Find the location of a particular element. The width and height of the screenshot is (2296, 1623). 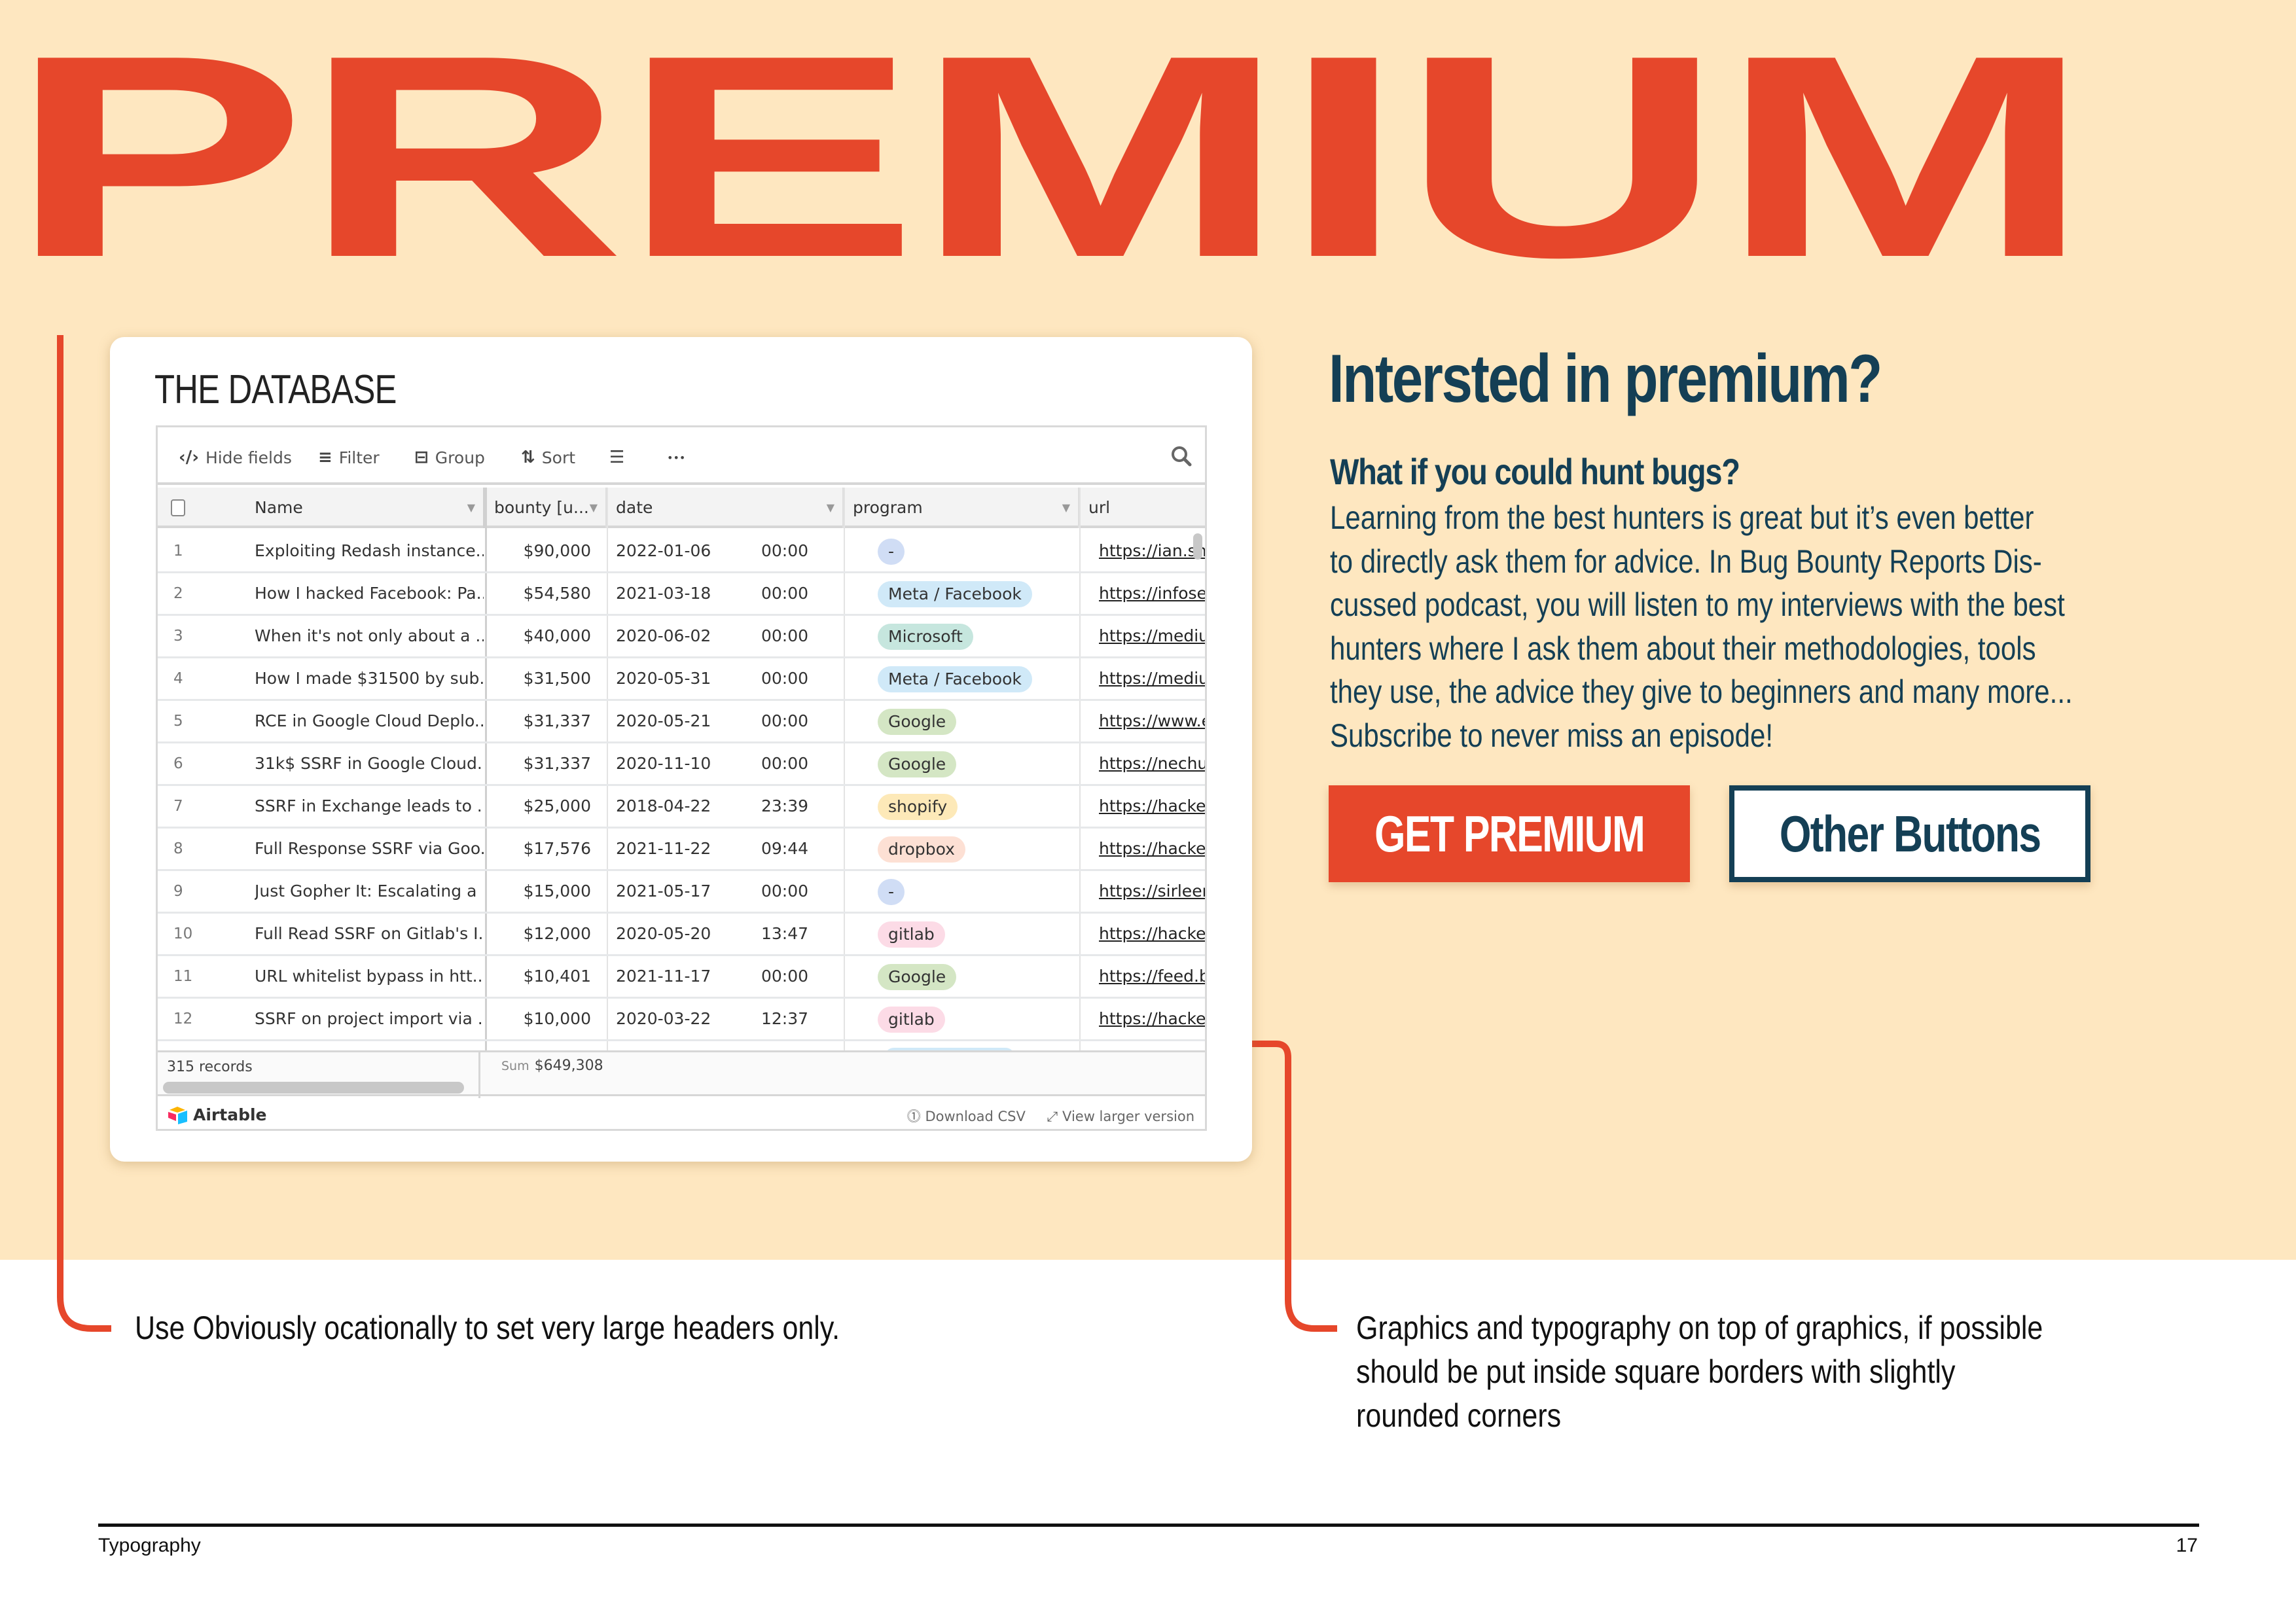

footer-section-name: Typography is located at coordinates (149, 1546).